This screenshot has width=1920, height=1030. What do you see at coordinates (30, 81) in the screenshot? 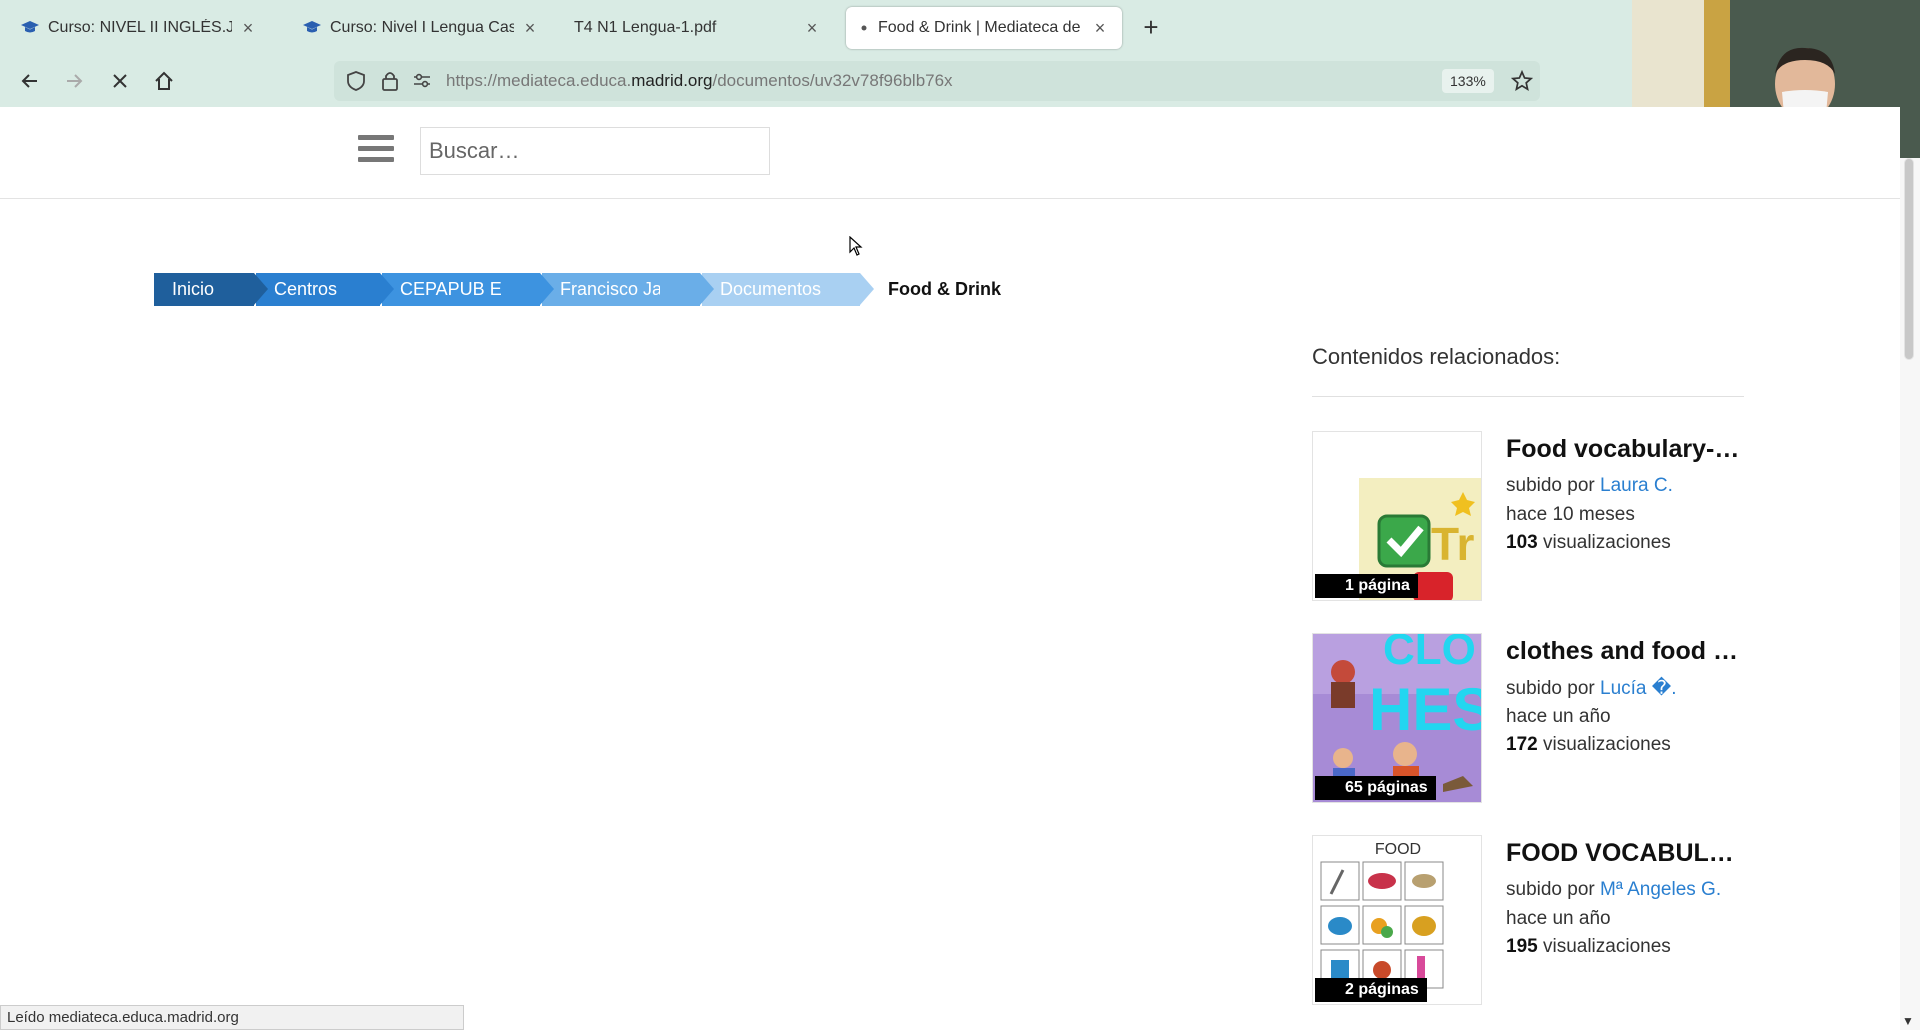
I see `back-arrow-icon` at bounding box center [30, 81].